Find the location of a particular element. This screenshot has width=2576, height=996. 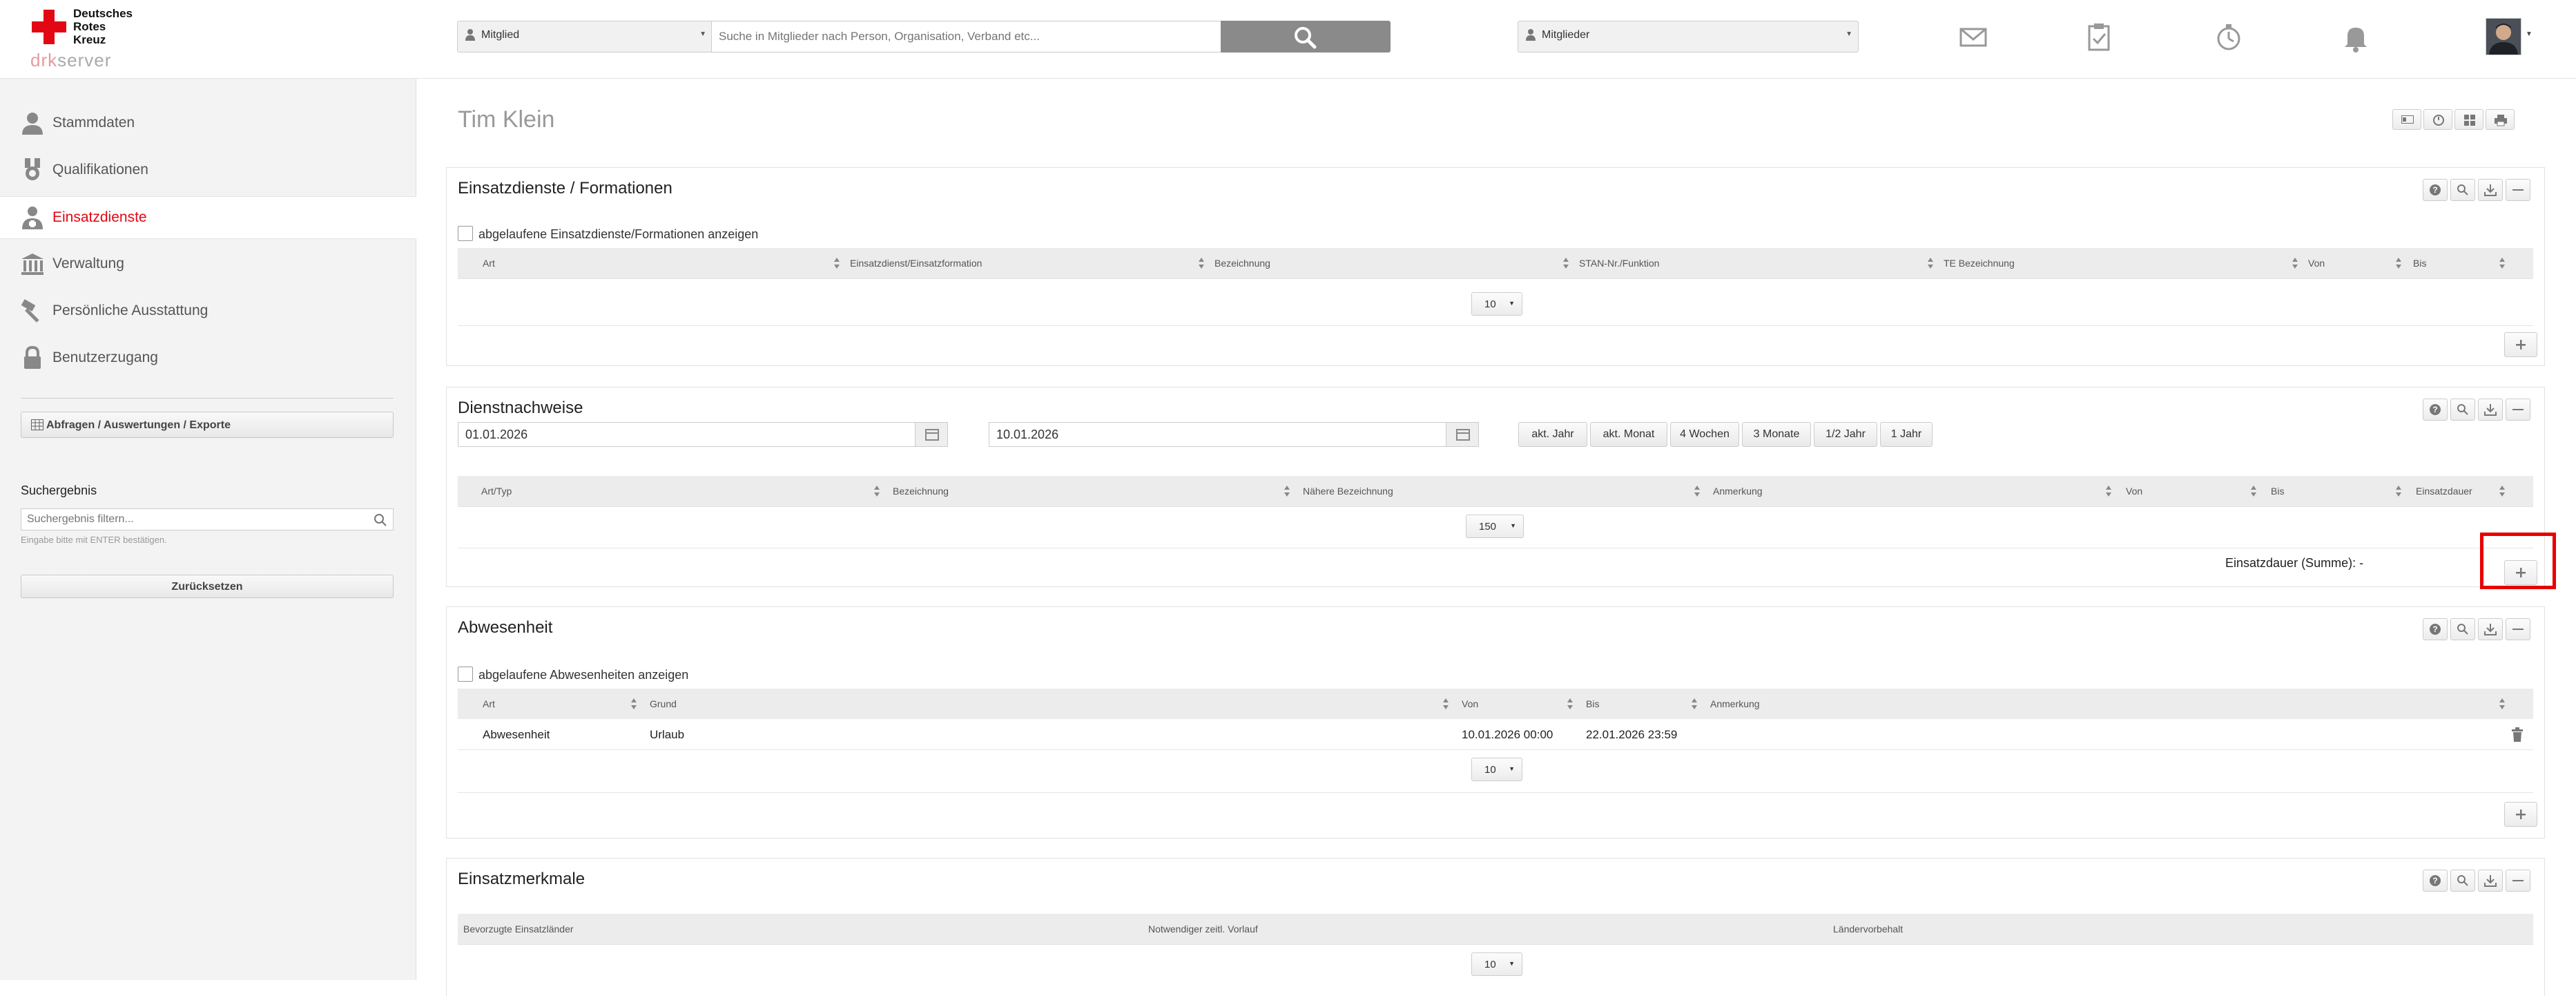

stopwatch-icon is located at coordinates (2229, 37).